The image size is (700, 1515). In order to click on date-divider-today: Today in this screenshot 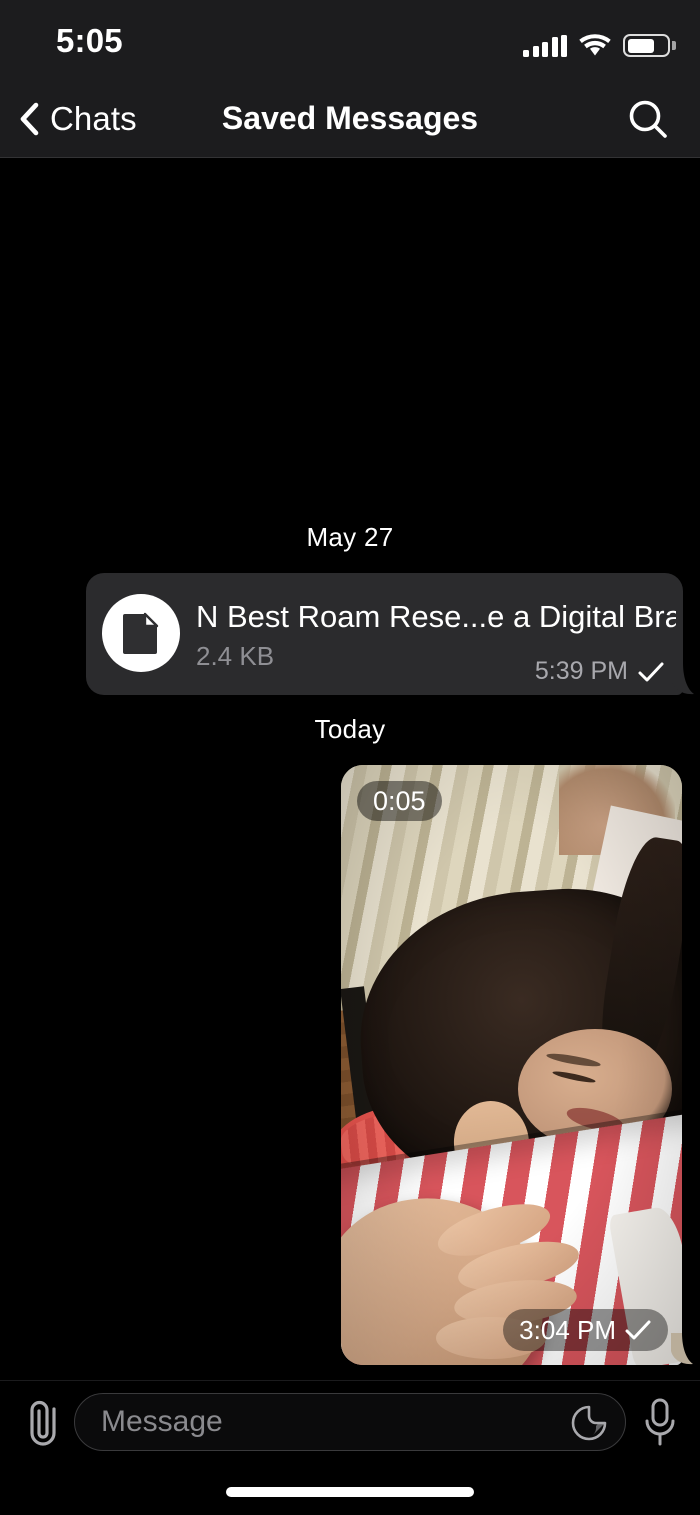, I will do `click(350, 729)`.